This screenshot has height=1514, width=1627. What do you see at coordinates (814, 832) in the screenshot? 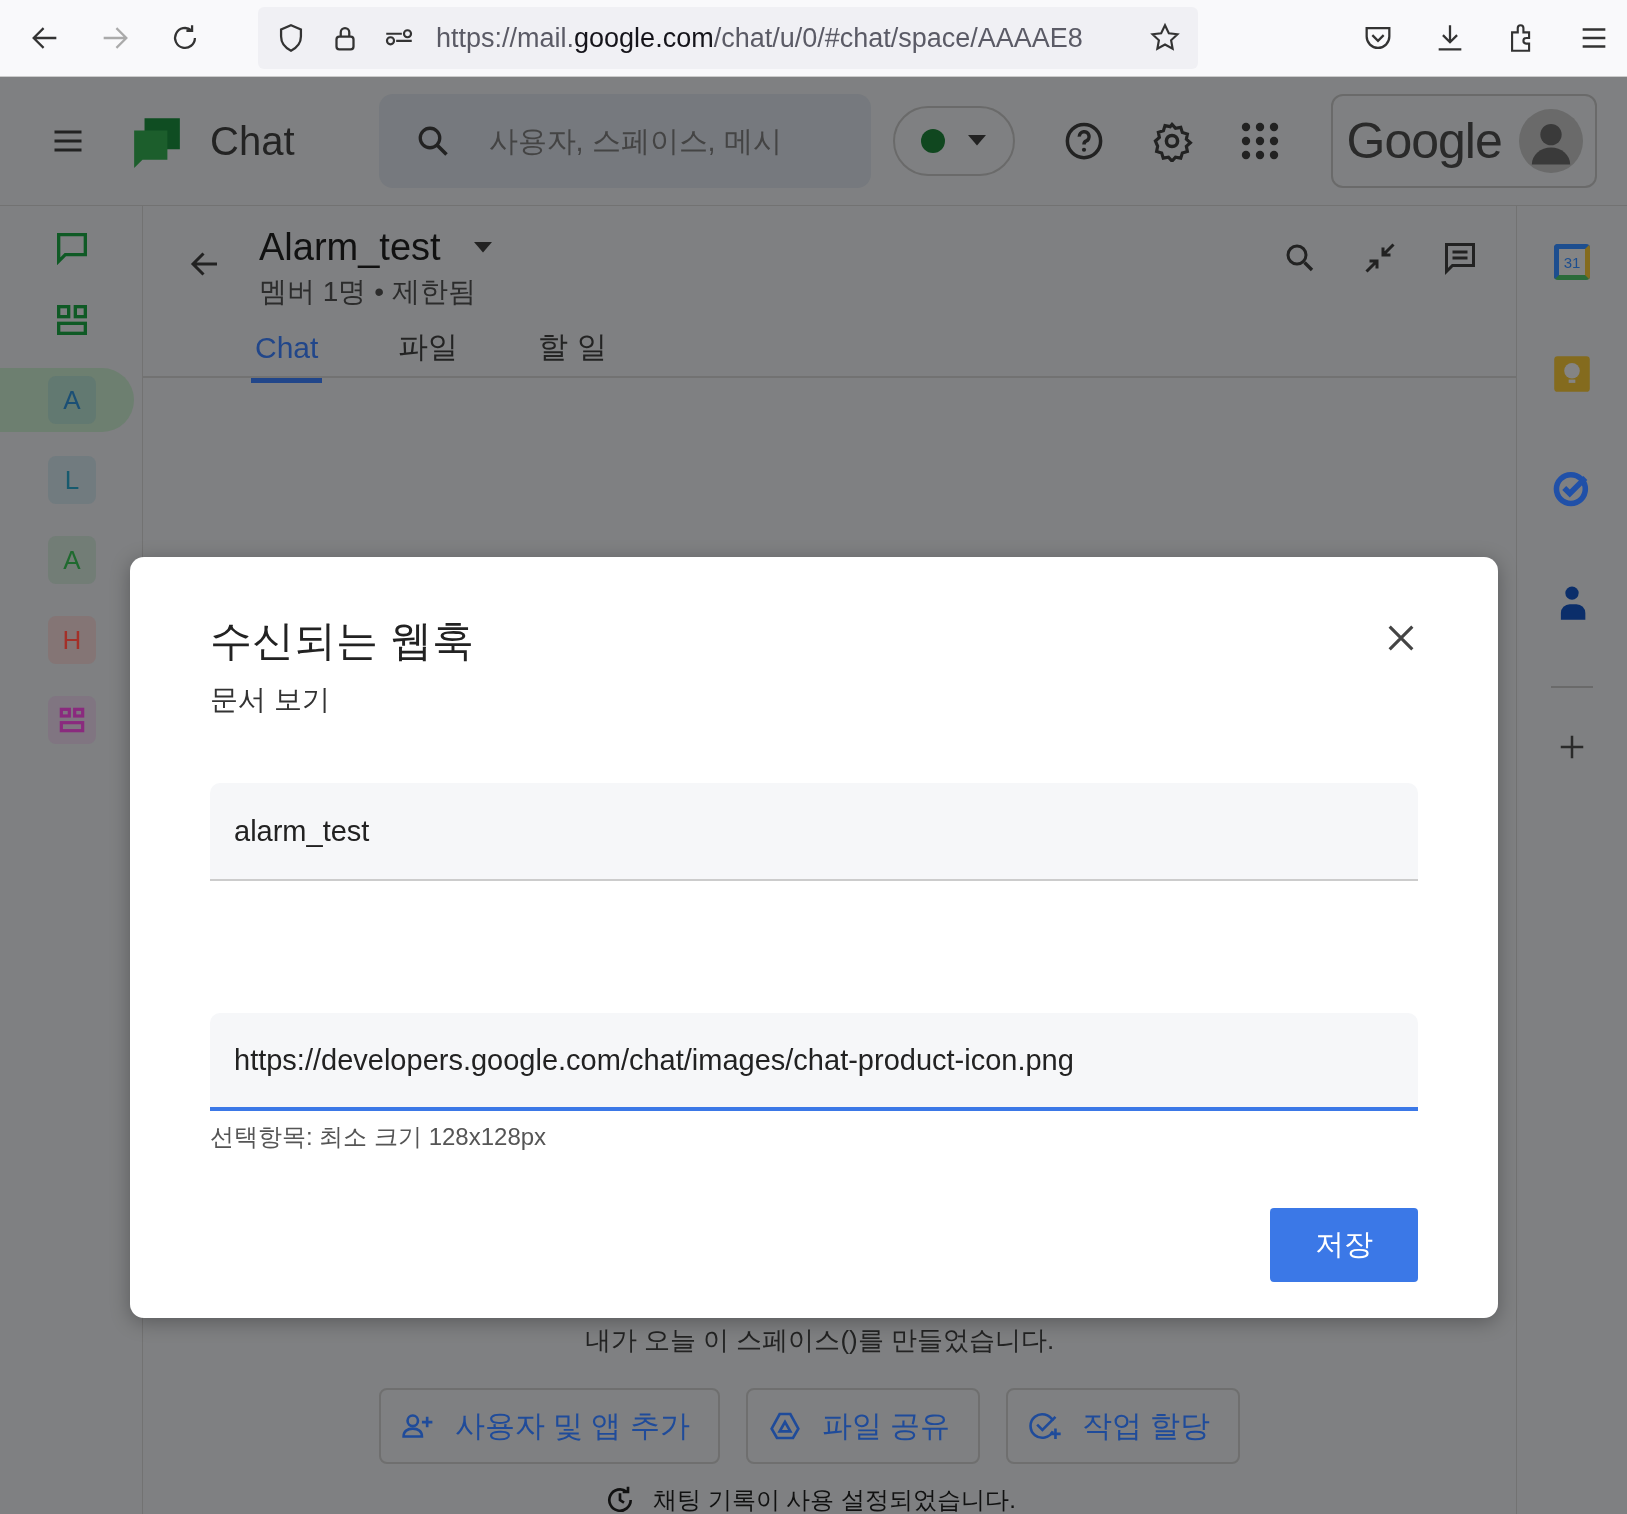
I see `input-field: alarm_test` at bounding box center [814, 832].